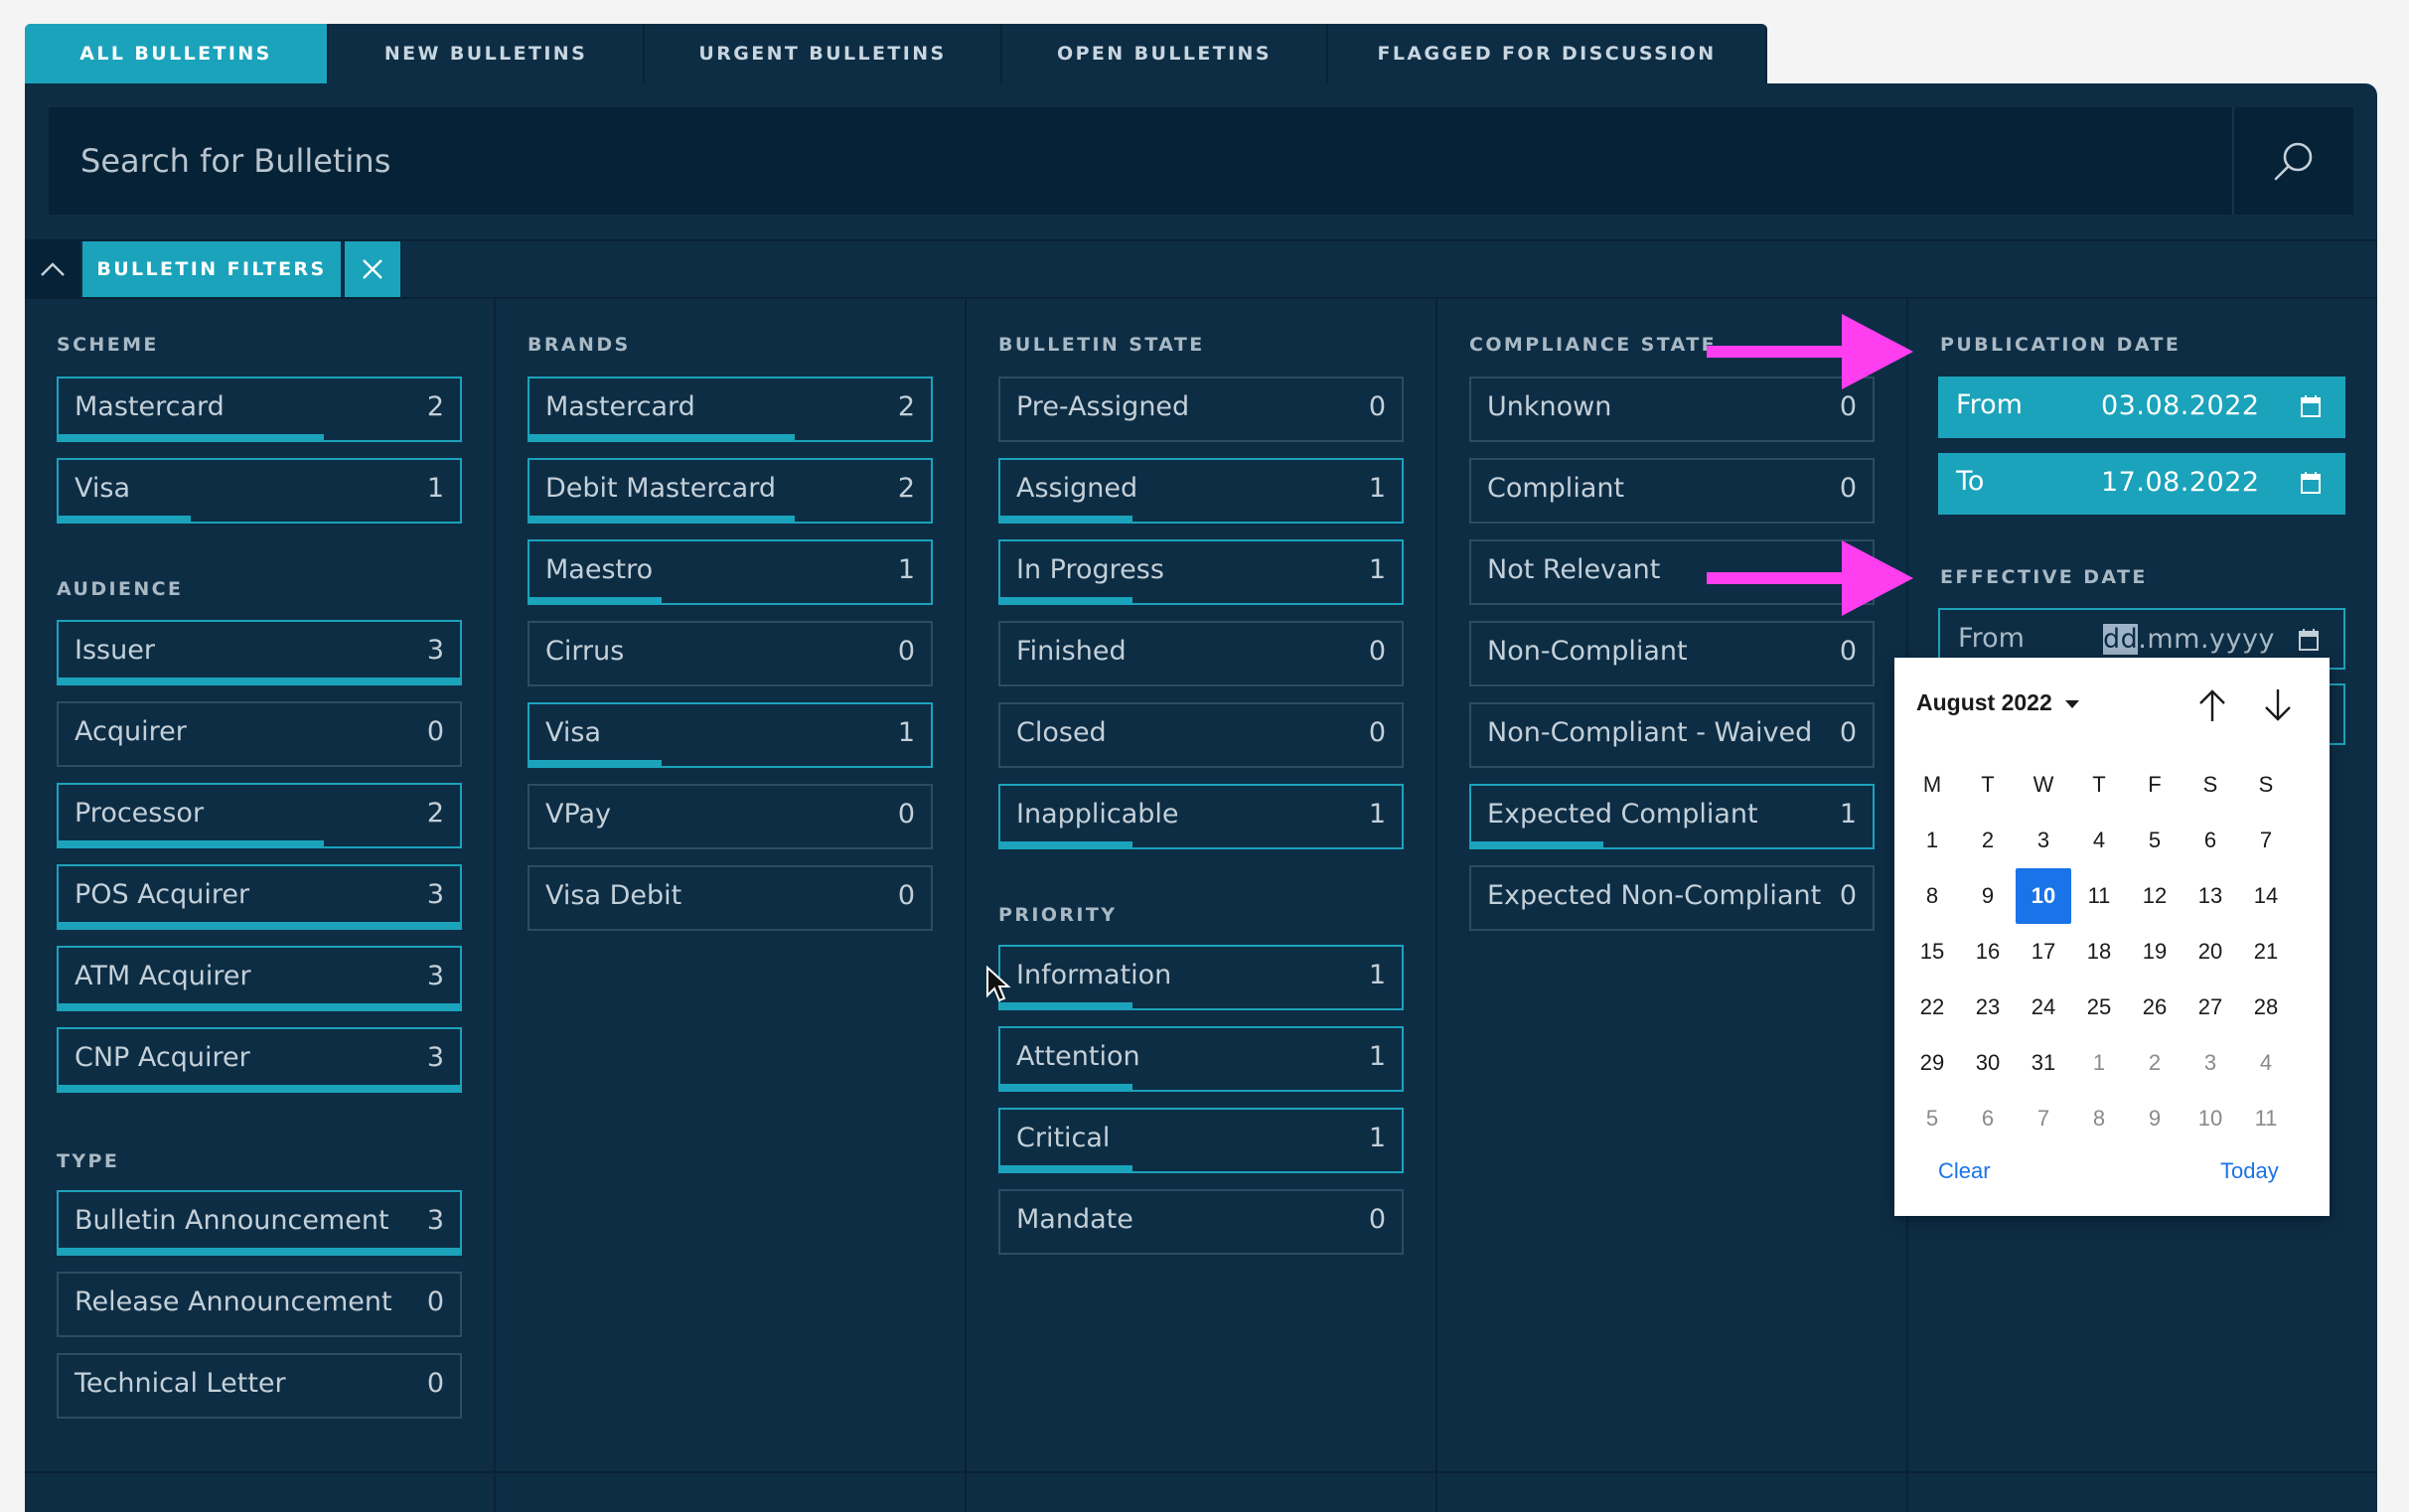 The height and width of the screenshot is (1512, 2409). Describe the element at coordinates (1201, 816) in the screenshot. I see `state-filter-item: Inapplicable 1` at that location.